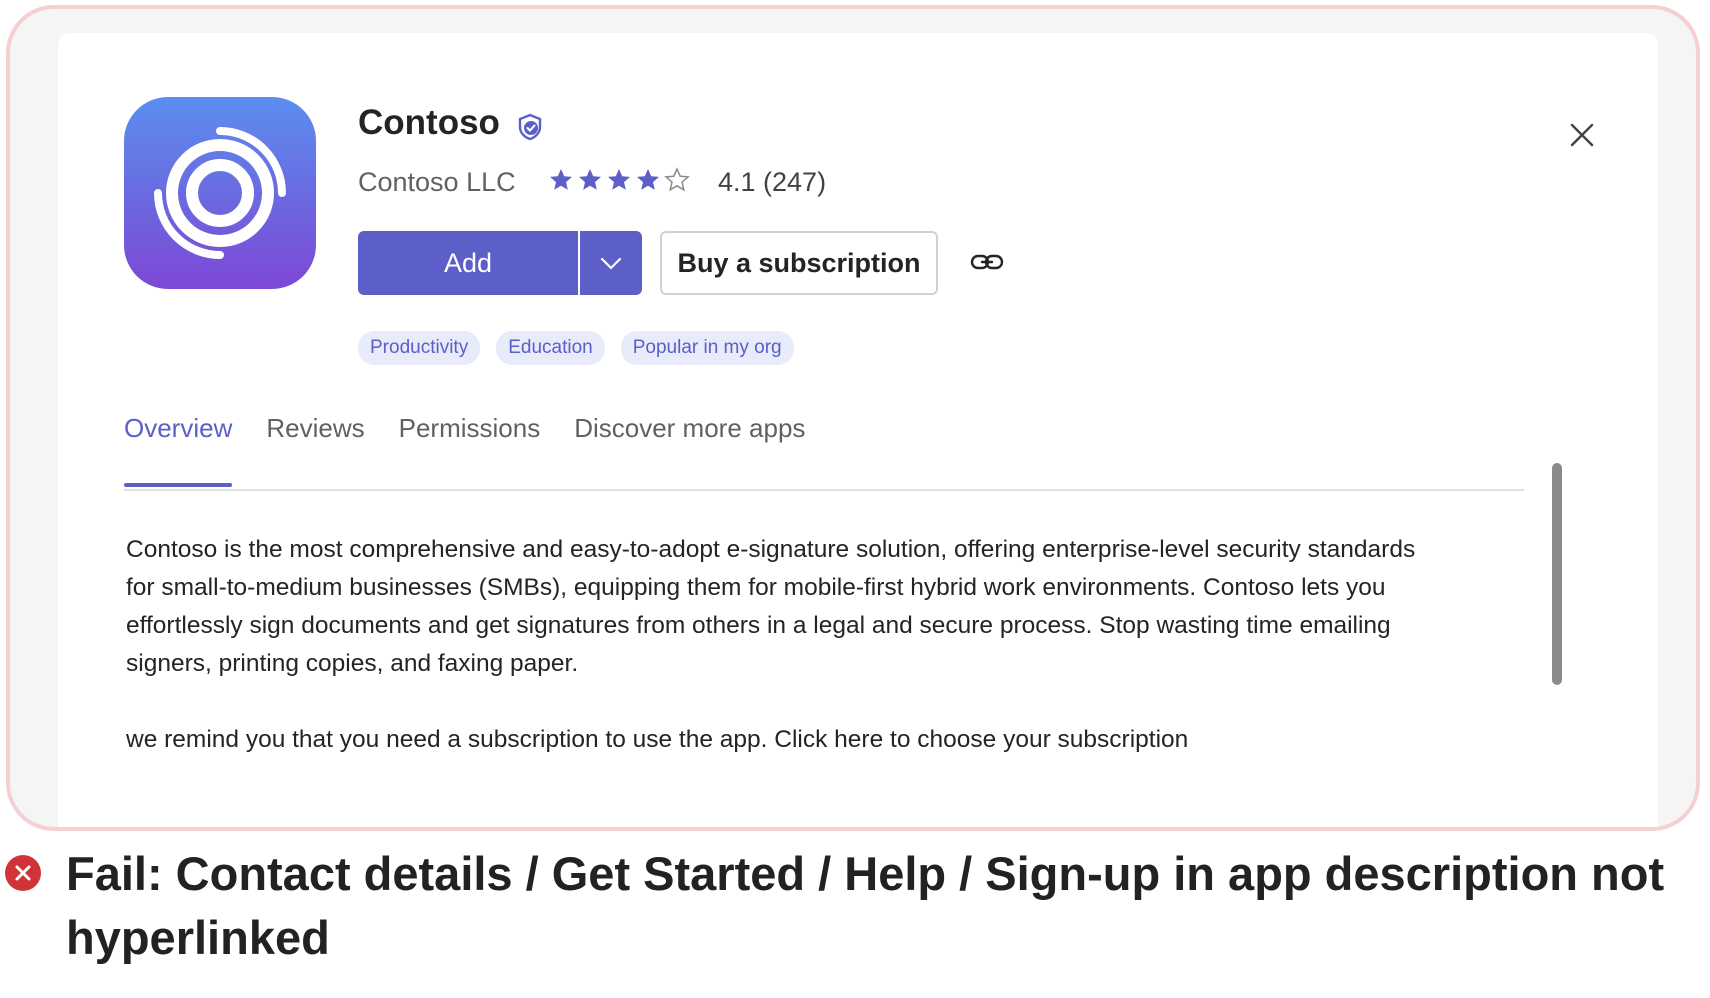  What do you see at coordinates (530, 129) in the screenshot?
I see `verified-badge-icon` at bounding box center [530, 129].